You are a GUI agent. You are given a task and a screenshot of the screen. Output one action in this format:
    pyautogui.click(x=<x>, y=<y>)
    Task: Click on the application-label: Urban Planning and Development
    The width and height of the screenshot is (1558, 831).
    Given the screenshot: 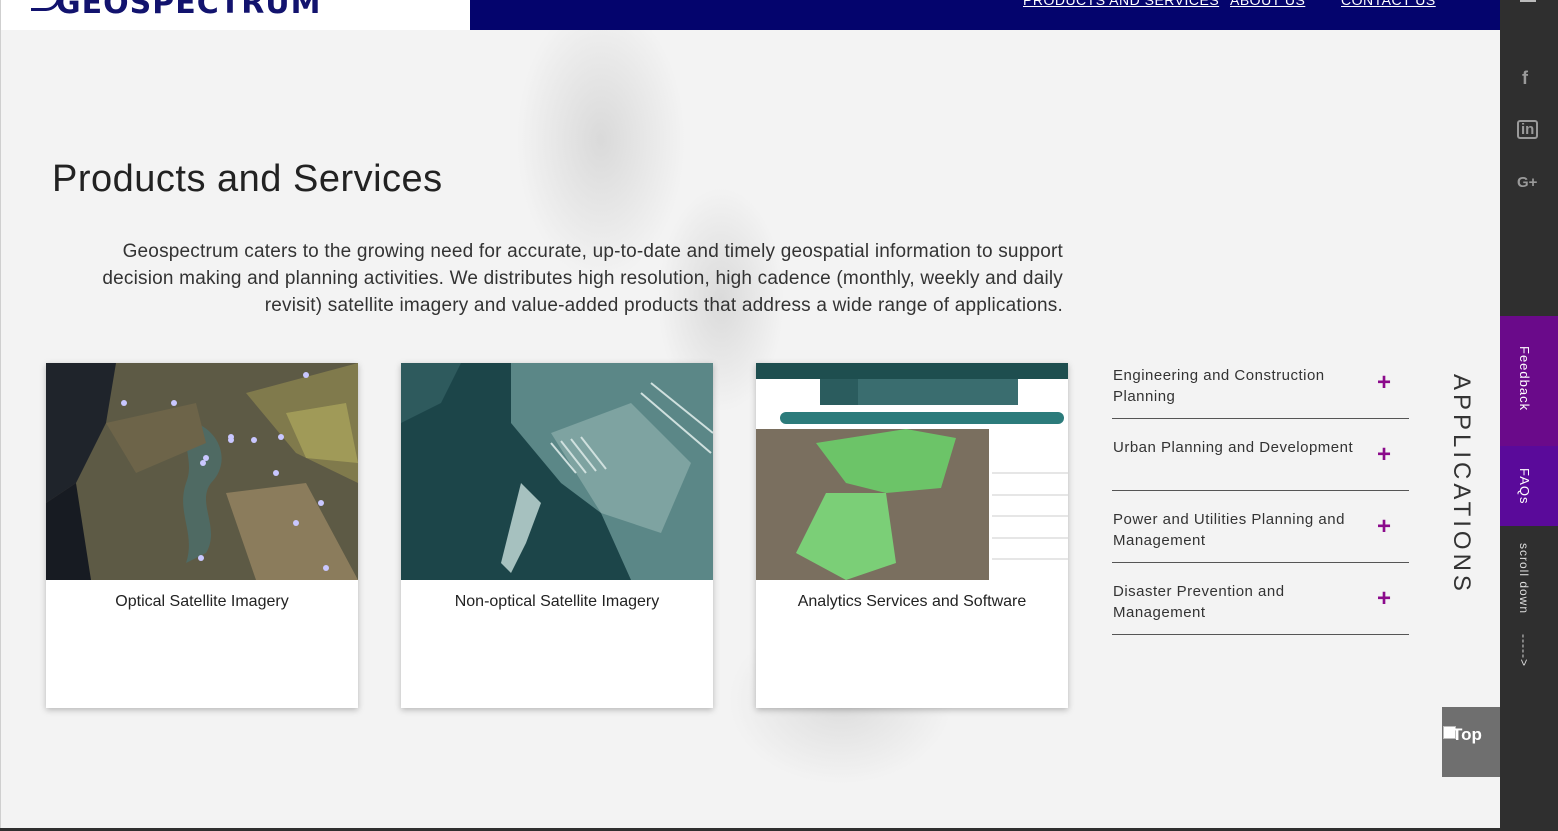 What is the action you would take?
    pyautogui.click(x=1233, y=447)
    